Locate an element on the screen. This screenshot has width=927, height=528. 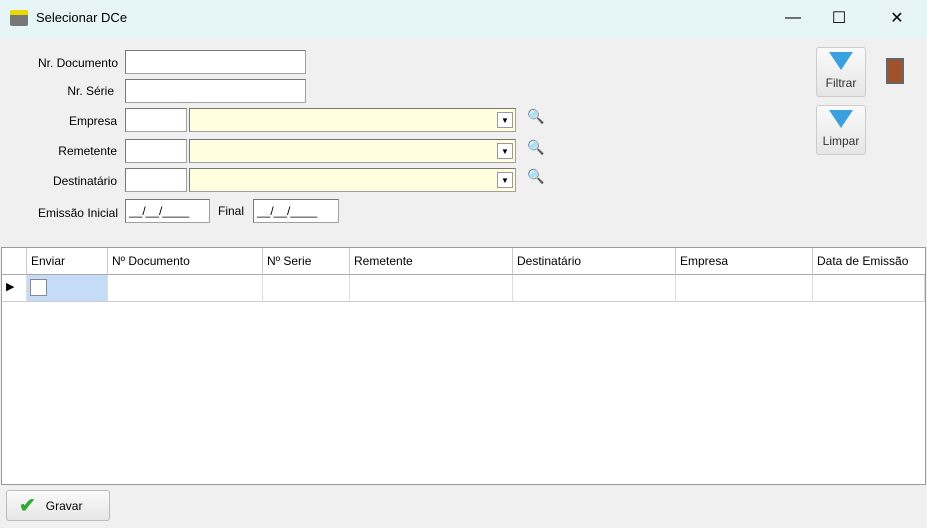
exit-door-icon is located at coordinates (895, 71).